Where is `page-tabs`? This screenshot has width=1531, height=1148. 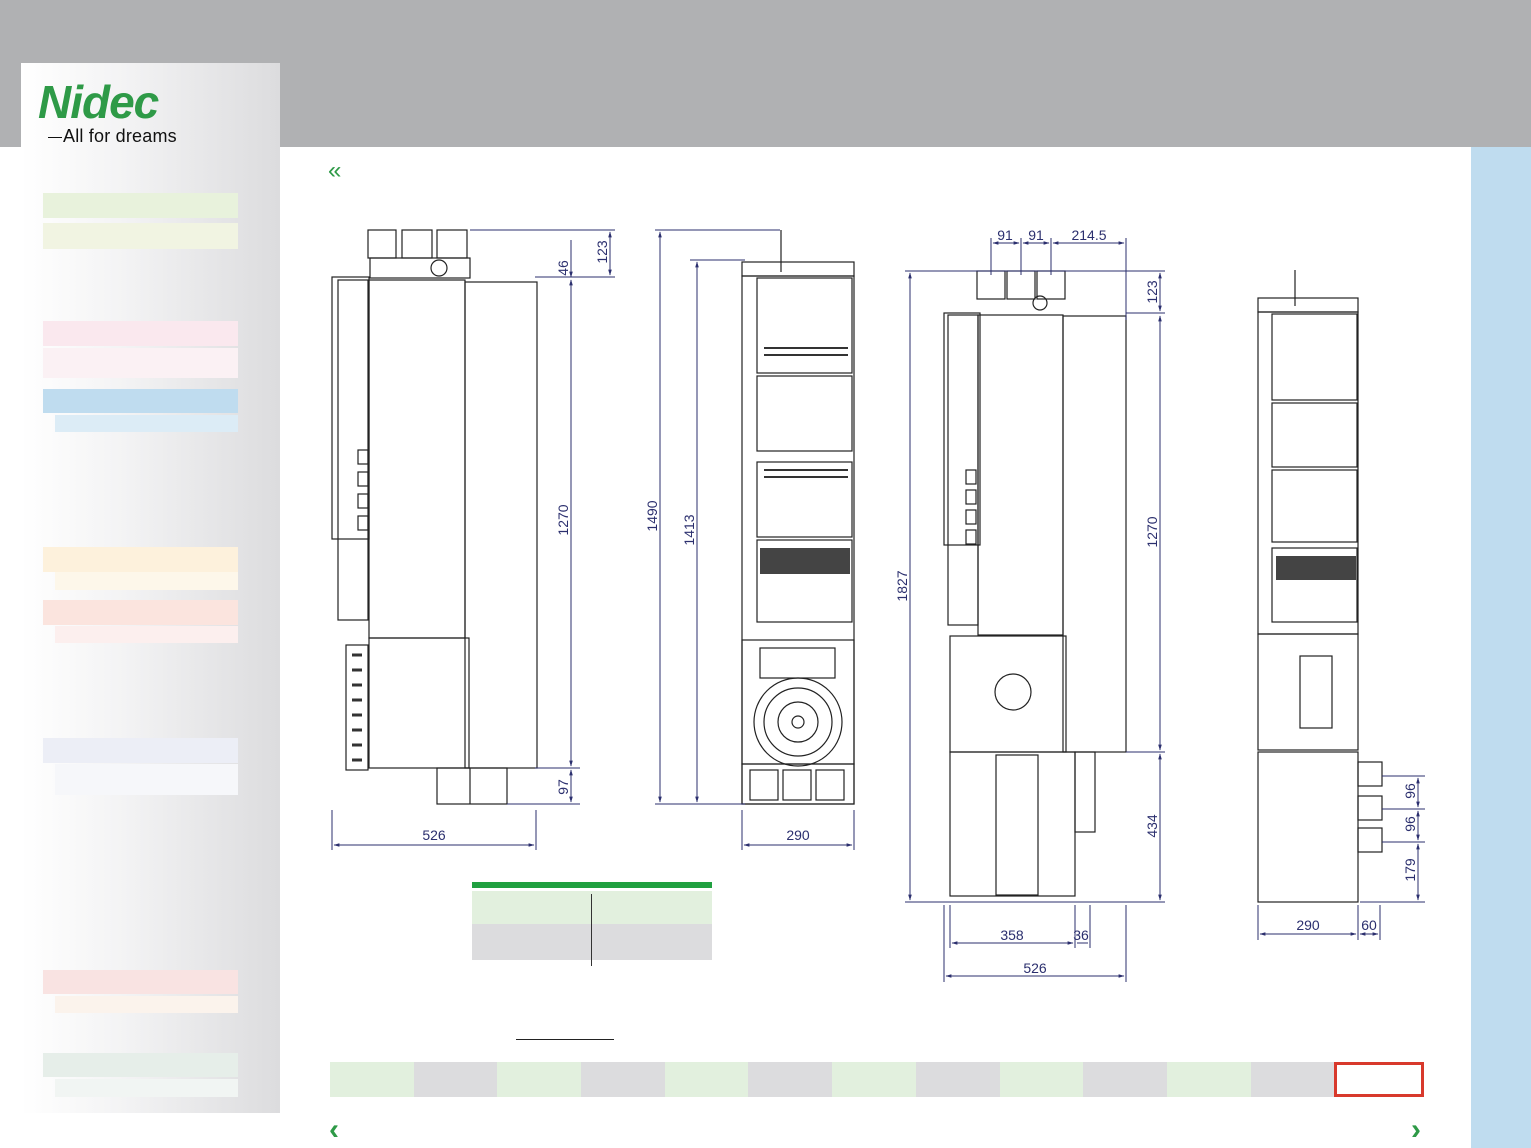
page-tabs is located at coordinates (877, 1079).